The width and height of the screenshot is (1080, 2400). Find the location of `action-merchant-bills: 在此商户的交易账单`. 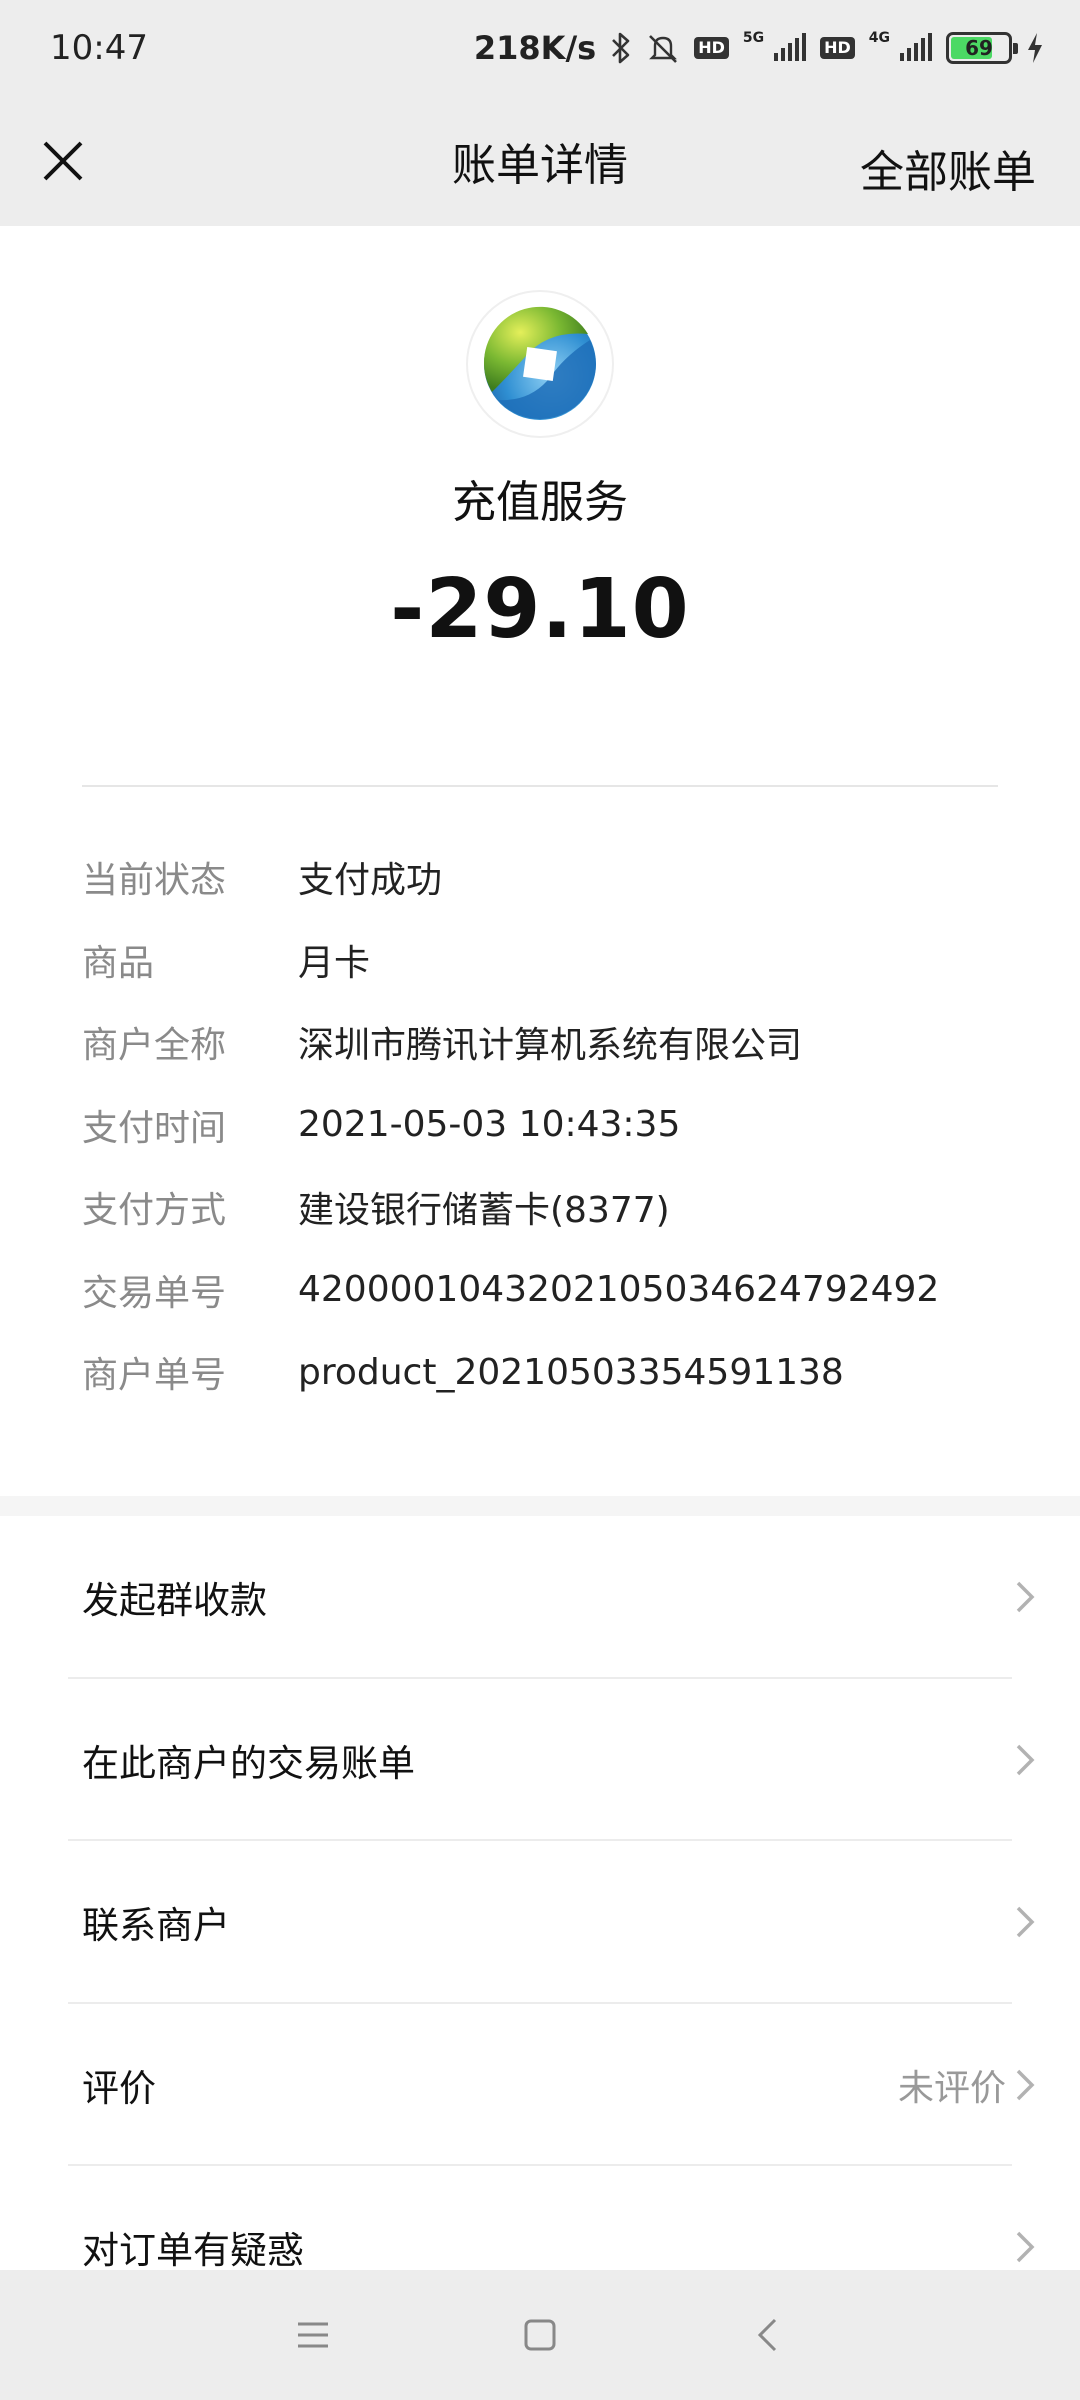

action-merchant-bills: 在此商户的交易账单 is located at coordinates (540, 1760).